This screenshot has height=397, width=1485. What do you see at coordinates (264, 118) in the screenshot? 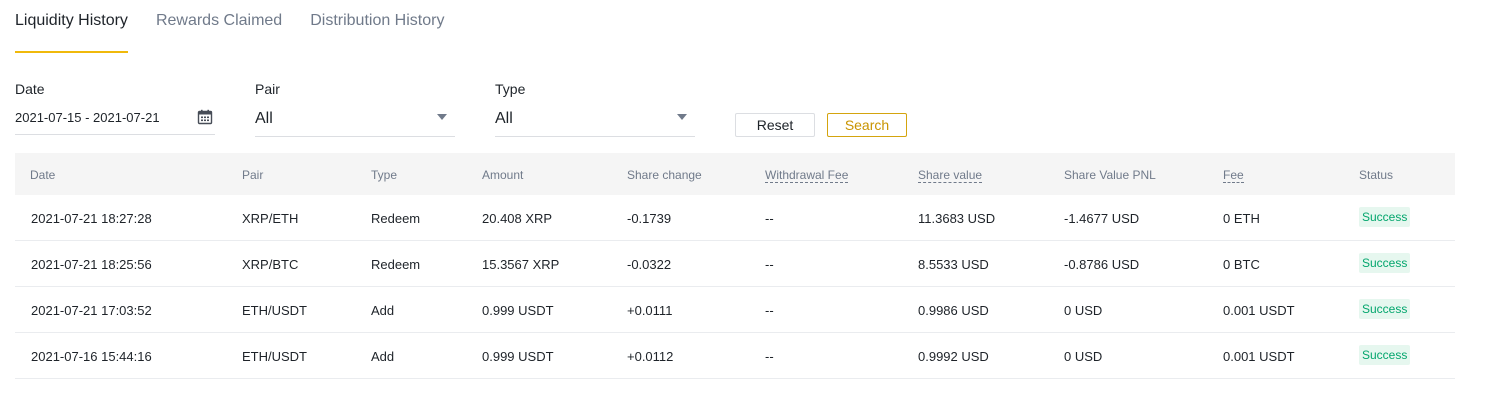
I see `pair-select-value: All` at bounding box center [264, 118].